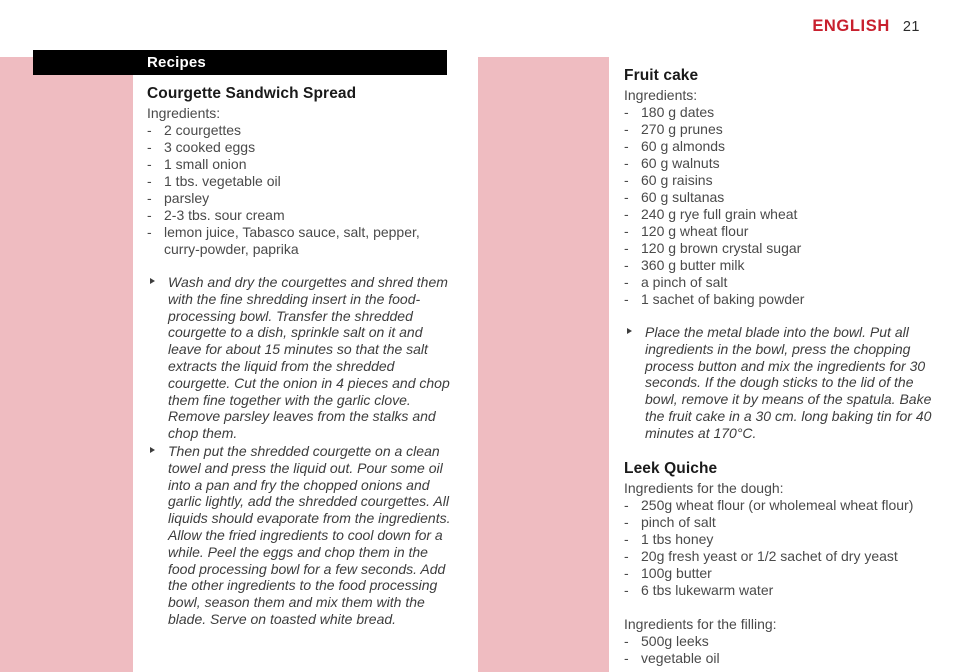  Describe the element at coordinates (176, 62) in the screenshot. I see `section-bar-label: Recipes` at that location.